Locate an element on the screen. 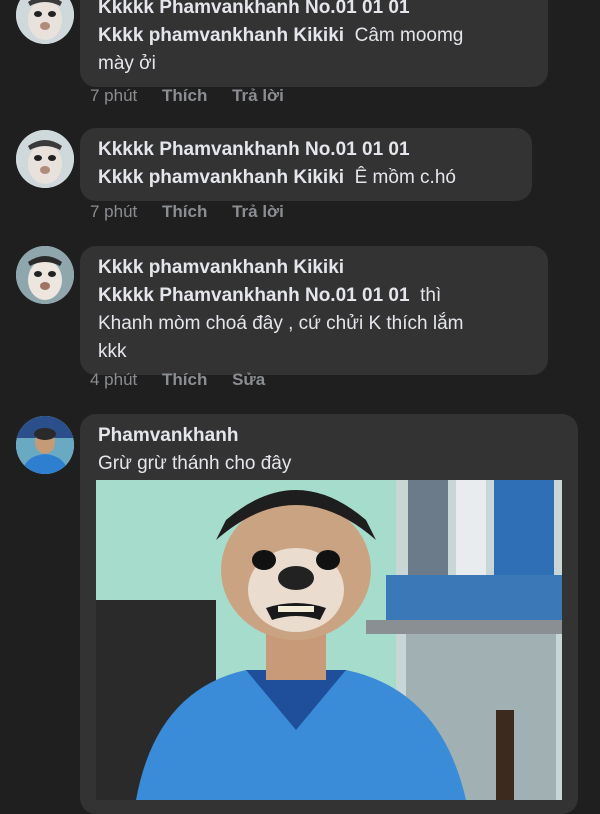  comment-body: Kkkk phamvankhanh Kikiki Ê mồm c.hó is located at coordinates (277, 177).